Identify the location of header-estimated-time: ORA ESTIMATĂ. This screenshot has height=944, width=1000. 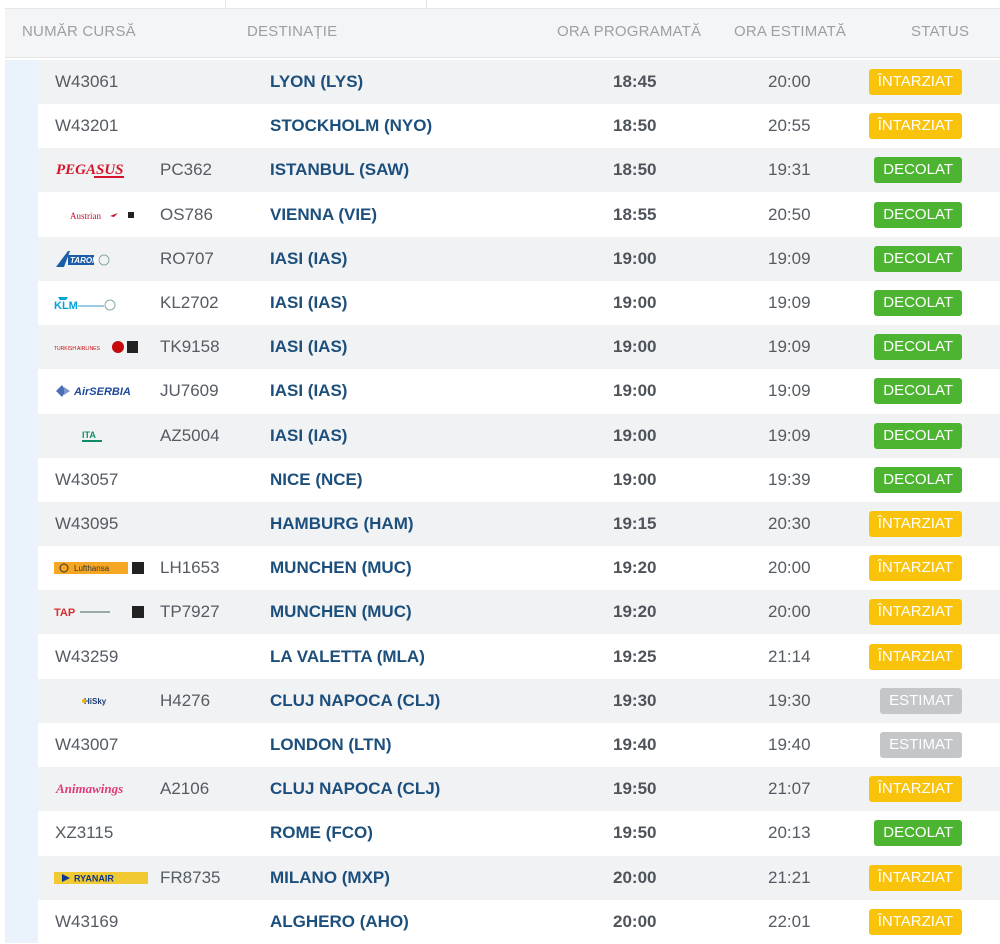
(790, 32).